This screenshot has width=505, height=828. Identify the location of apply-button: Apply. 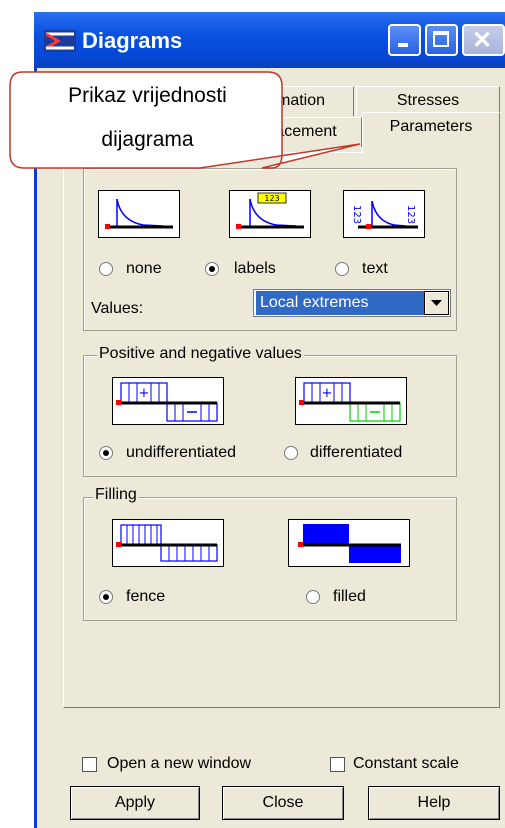
(135, 803).